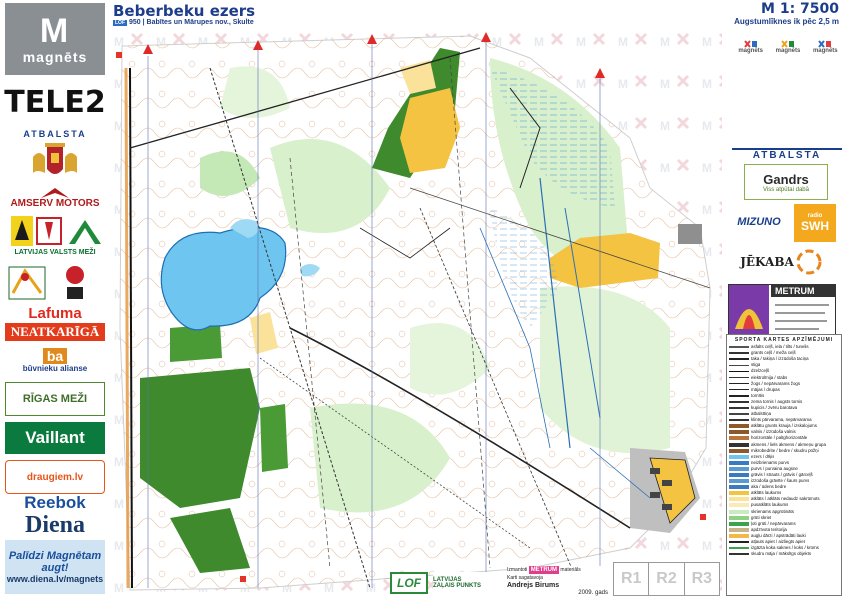 Image resolution: width=847 pixels, height=600 pixels. I want to click on jekaba-circle-icon, so click(809, 262).